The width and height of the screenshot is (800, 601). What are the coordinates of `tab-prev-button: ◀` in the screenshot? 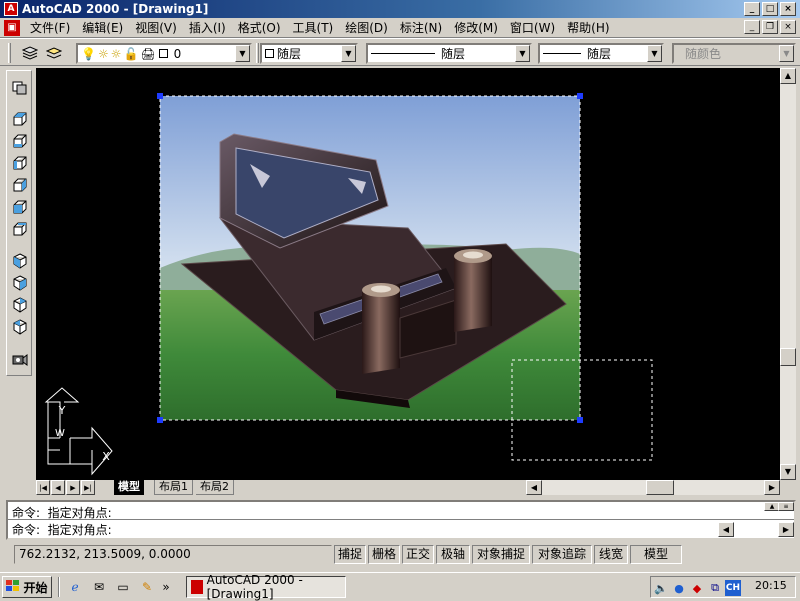 It's located at (58, 487).